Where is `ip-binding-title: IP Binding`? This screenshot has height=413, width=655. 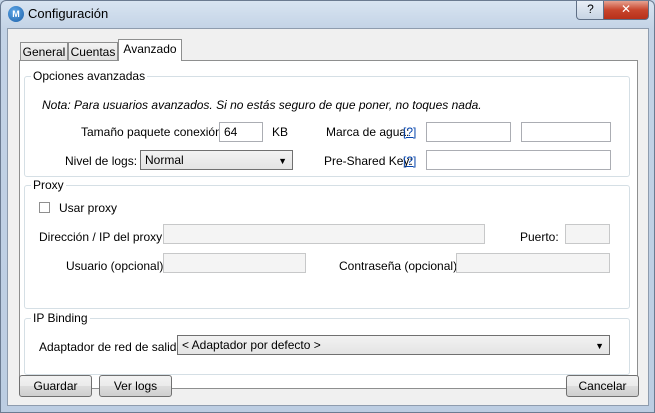
ip-binding-title: IP Binding is located at coordinates (60, 318).